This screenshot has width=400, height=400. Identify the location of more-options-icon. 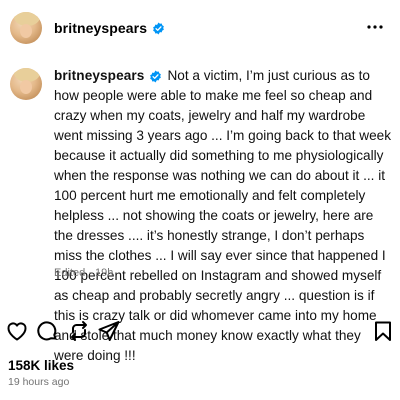
(375, 27).